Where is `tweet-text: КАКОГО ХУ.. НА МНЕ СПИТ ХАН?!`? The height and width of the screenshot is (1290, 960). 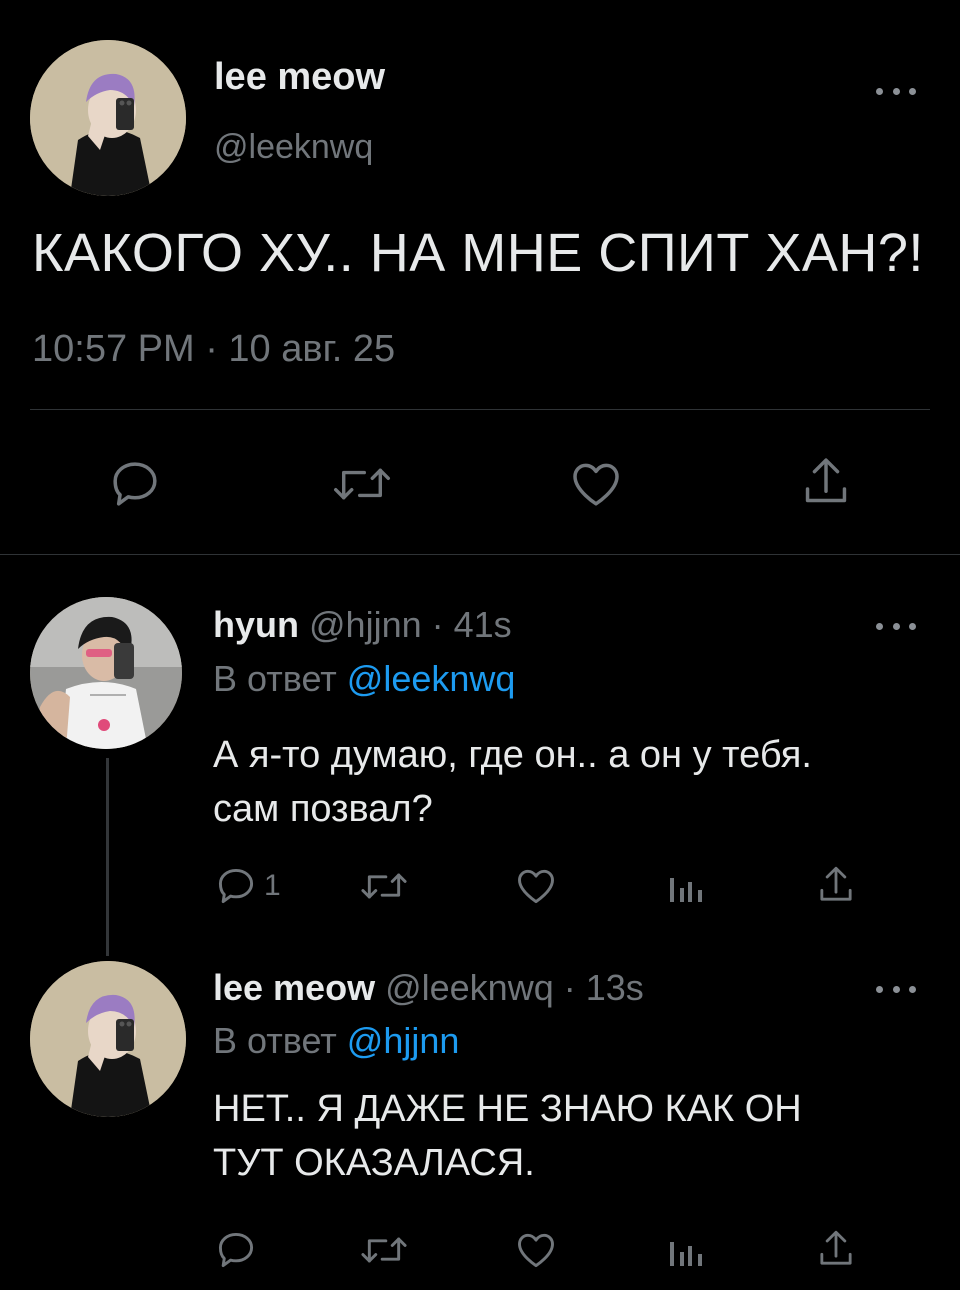 tweet-text: КАКОГО ХУ.. НА МНЕ СПИТ ХАН?! is located at coordinates (478, 253).